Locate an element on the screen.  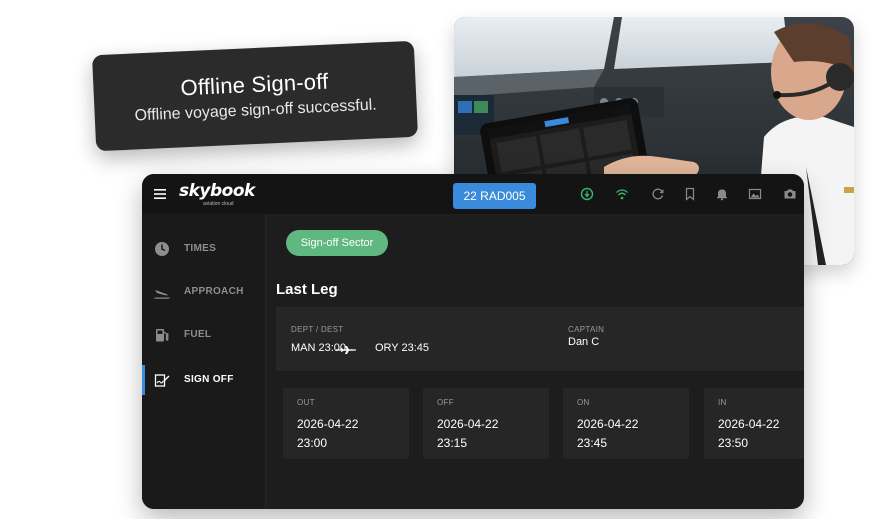
section-title: Last Leg is located at coordinates (307, 289).